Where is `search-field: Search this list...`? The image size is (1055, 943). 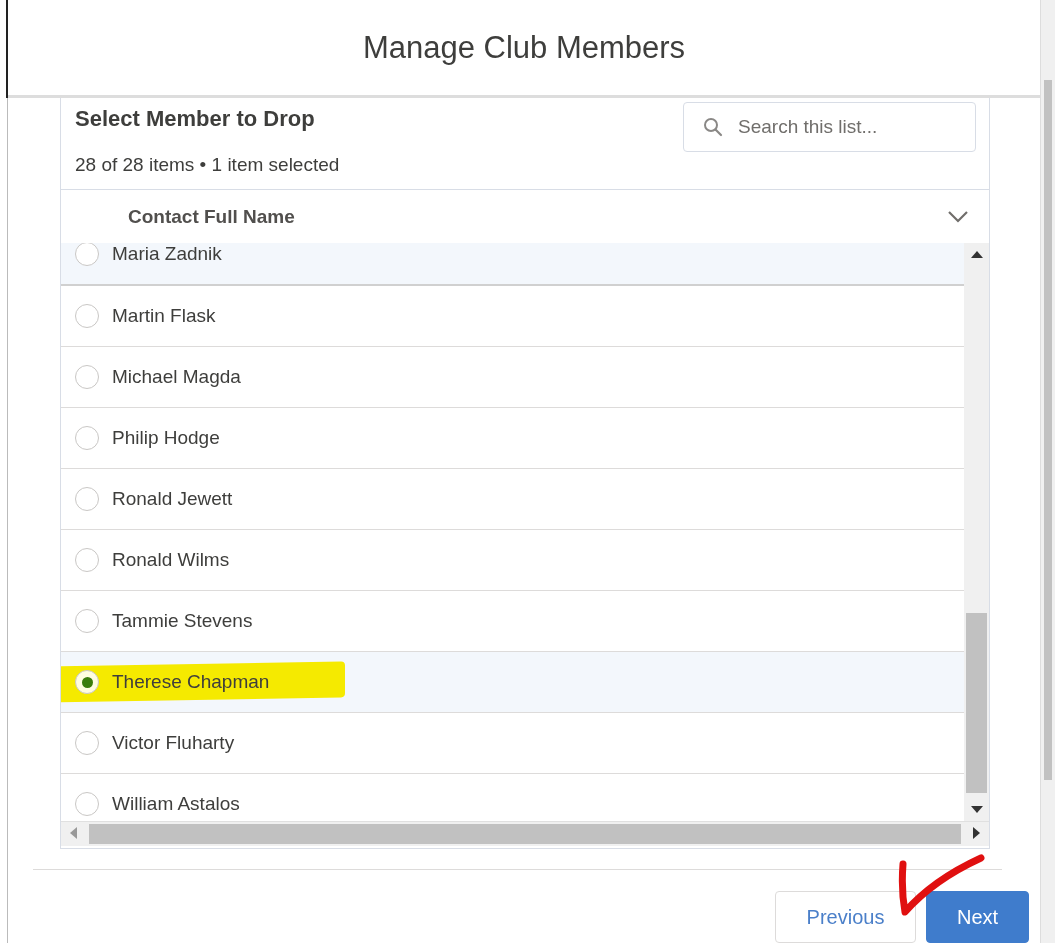
search-field: Search this list... is located at coordinates (829, 127).